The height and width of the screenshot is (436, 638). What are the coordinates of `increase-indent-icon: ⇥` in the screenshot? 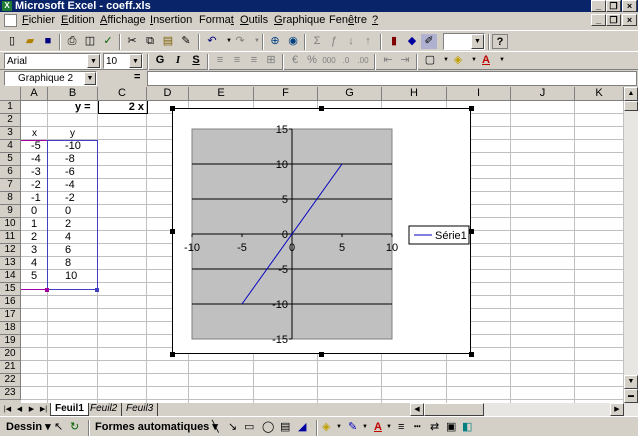 It's located at (405, 60).